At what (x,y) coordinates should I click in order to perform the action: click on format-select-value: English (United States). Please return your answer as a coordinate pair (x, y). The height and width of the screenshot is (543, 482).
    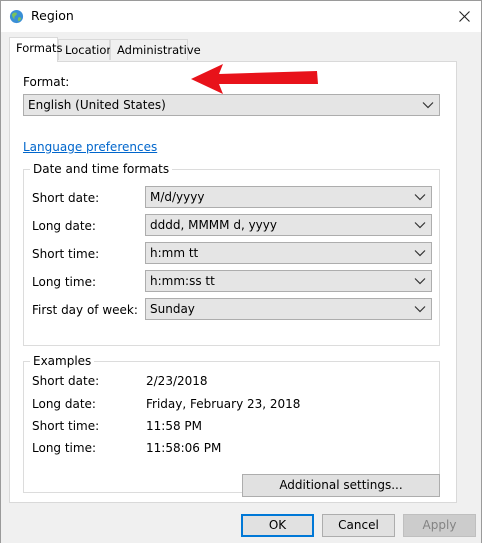
    Looking at the image, I should click on (97, 105).